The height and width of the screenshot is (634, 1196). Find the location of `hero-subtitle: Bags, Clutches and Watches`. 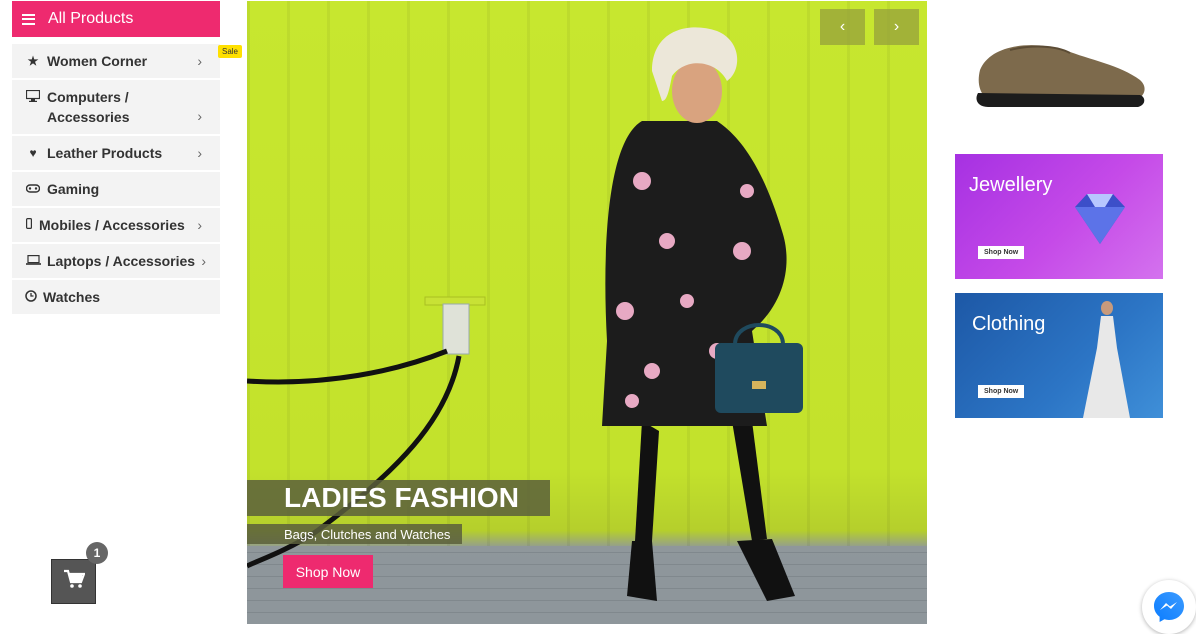

hero-subtitle: Bags, Clutches and Watches is located at coordinates (354, 534).